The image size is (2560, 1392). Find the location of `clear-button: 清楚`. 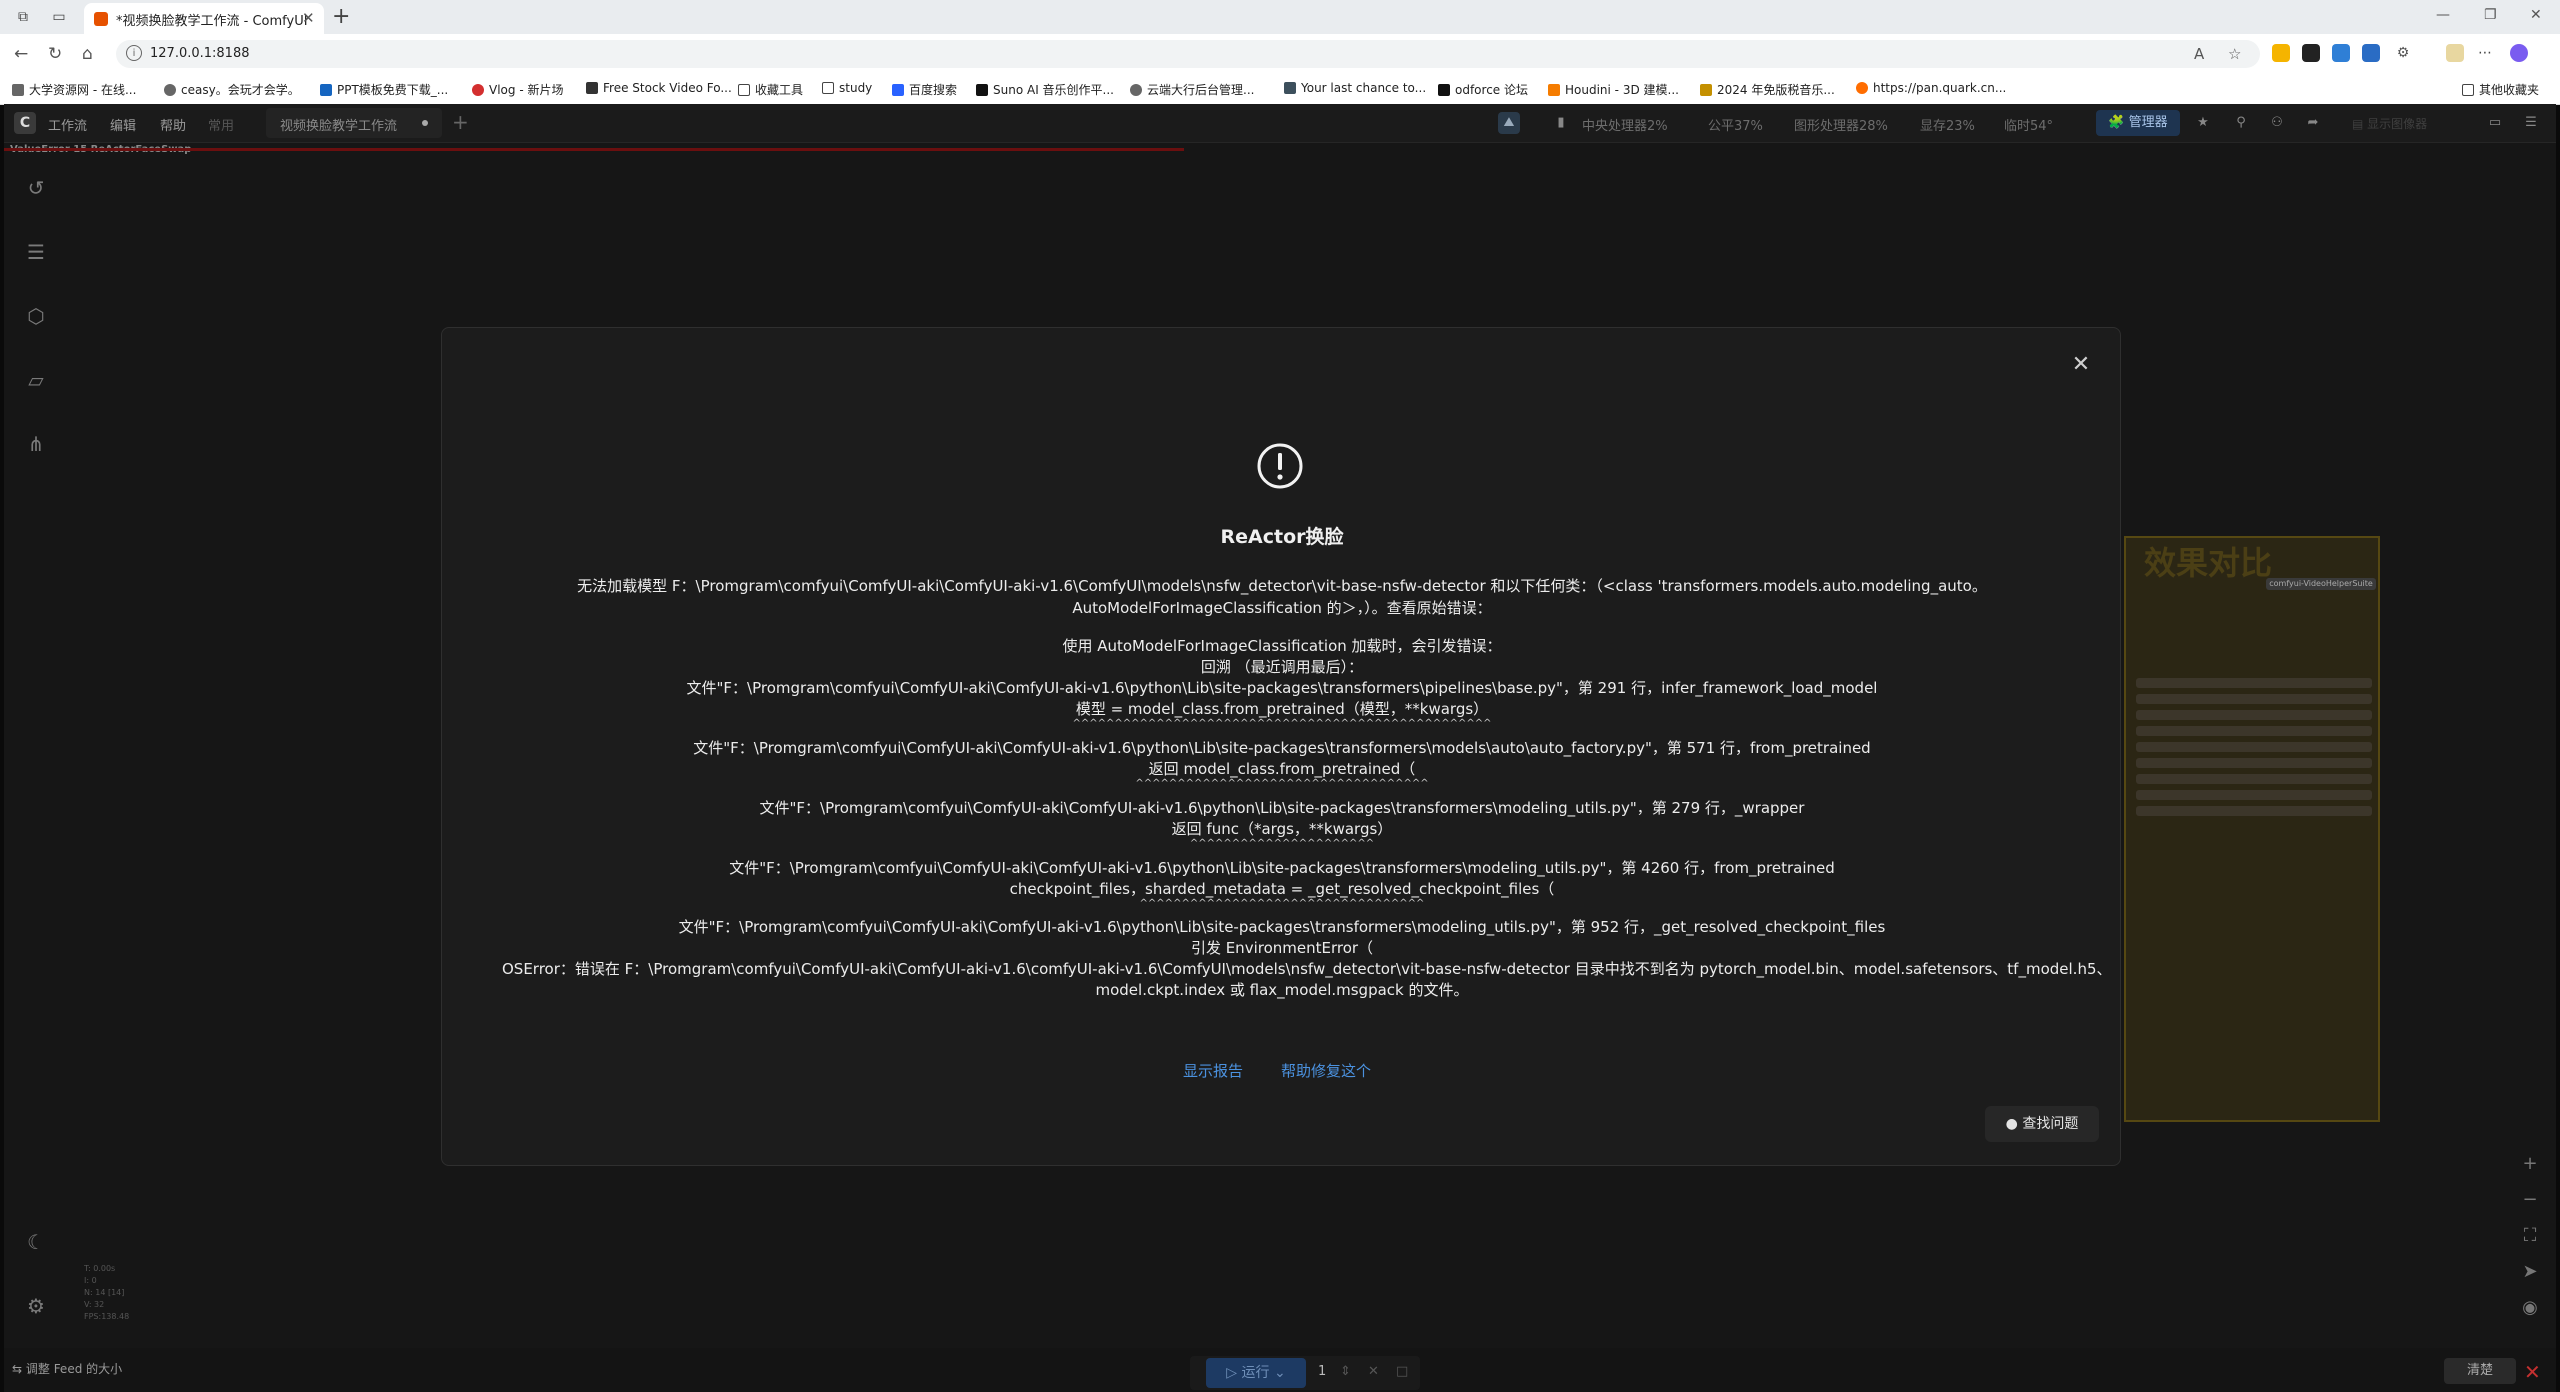

clear-button: 清楚 is located at coordinates (2480, 1371).